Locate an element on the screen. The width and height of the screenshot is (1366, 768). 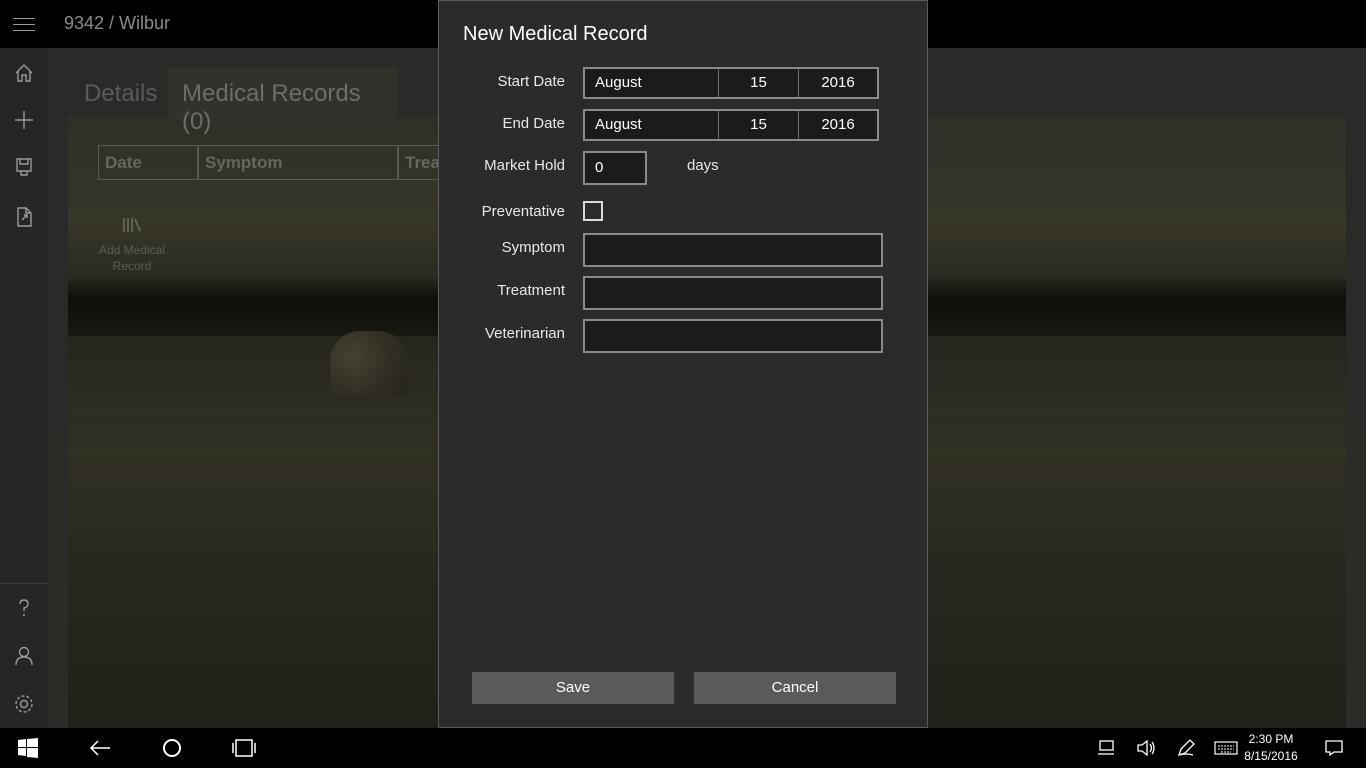
home-icon is located at coordinates (24, 73).